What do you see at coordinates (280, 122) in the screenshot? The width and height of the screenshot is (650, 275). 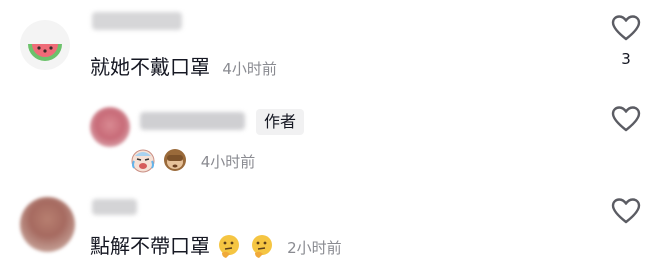 I see `author-badge: 作者` at bounding box center [280, 122].